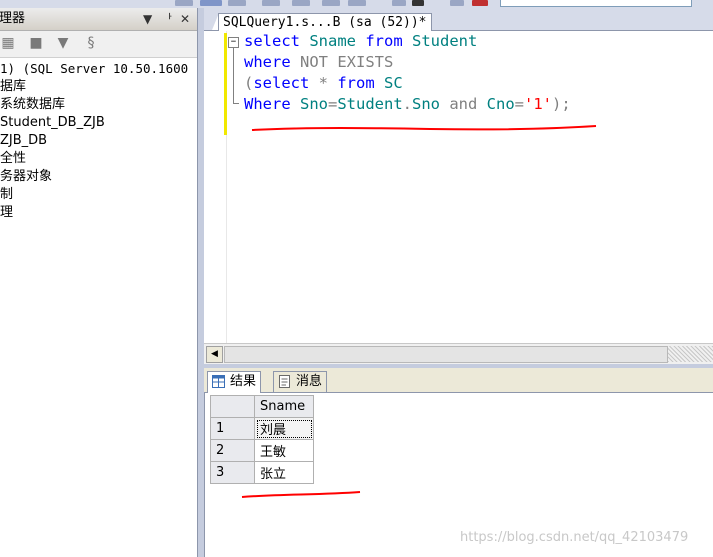 Image resolution: width=713 pixels, height=557 pixels. I want to click on document-icon, so click(284, 381).